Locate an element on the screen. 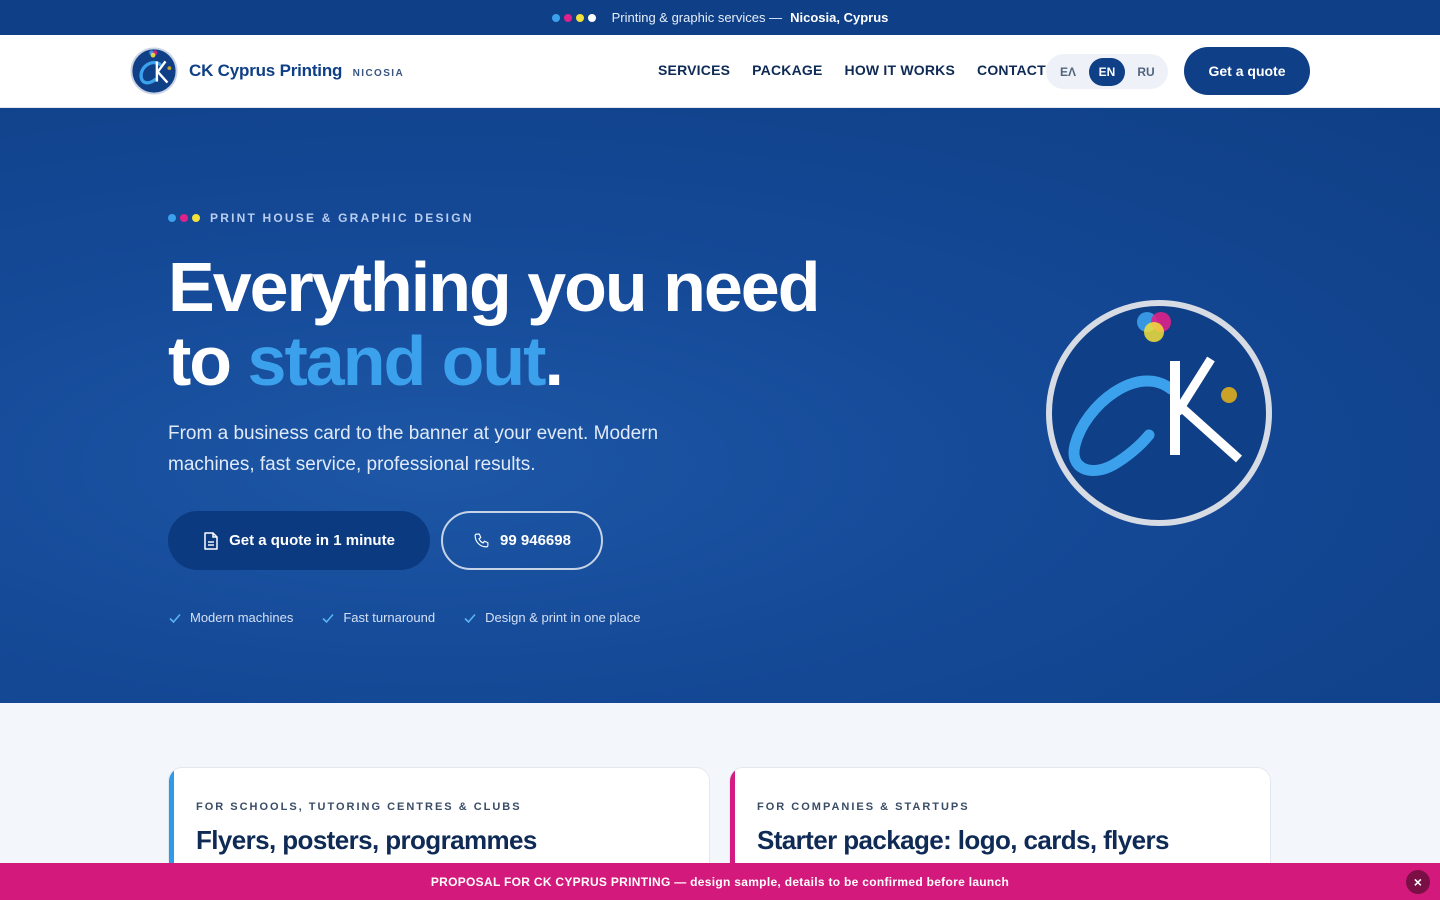 The width and height of the screenshot is (1440, 900). hero-title-line1: Everything you need is located at coordinates (494, 287).